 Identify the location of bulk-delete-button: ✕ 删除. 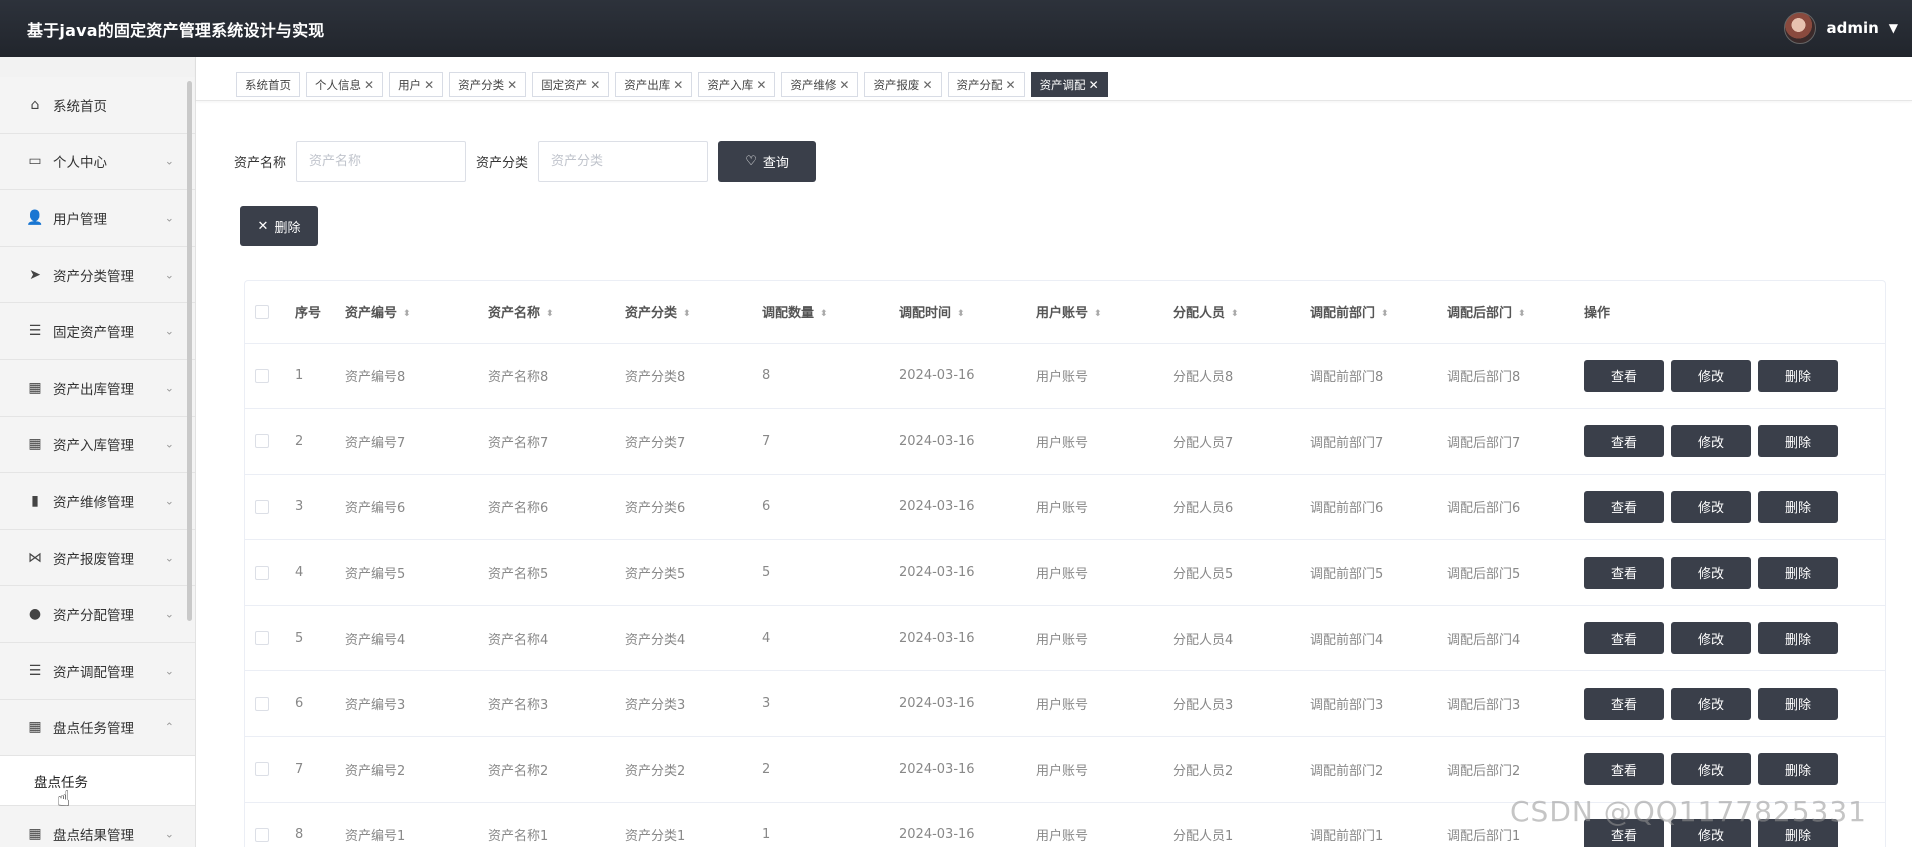
(279, 226).